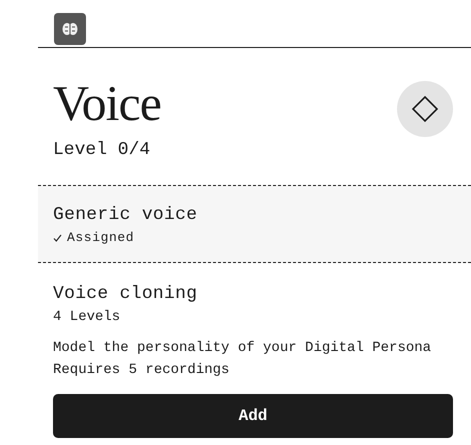 This screenshot has width=471, height=445. What do you see at coordinates (57, 238) in the screenshot?
I see `check-icon` at bounding box center [57, 238].